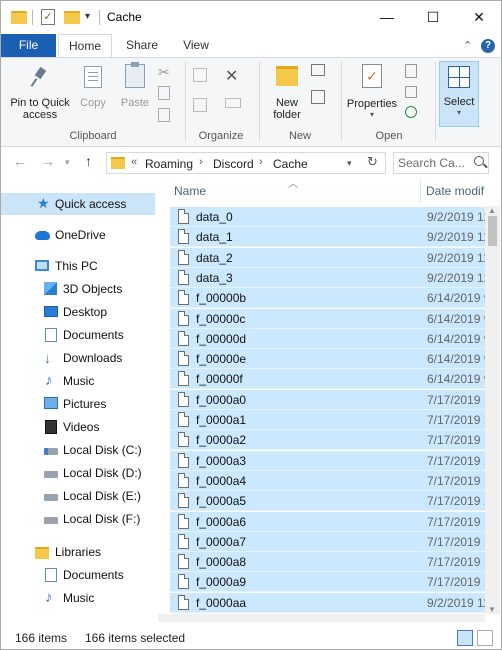 Image resolution: width=502 pixels, height=650 pixels. Describe the element at coordinates (169, 164) in the screenshot. I see `breadcrumb-roaming: Roaming` at that location.